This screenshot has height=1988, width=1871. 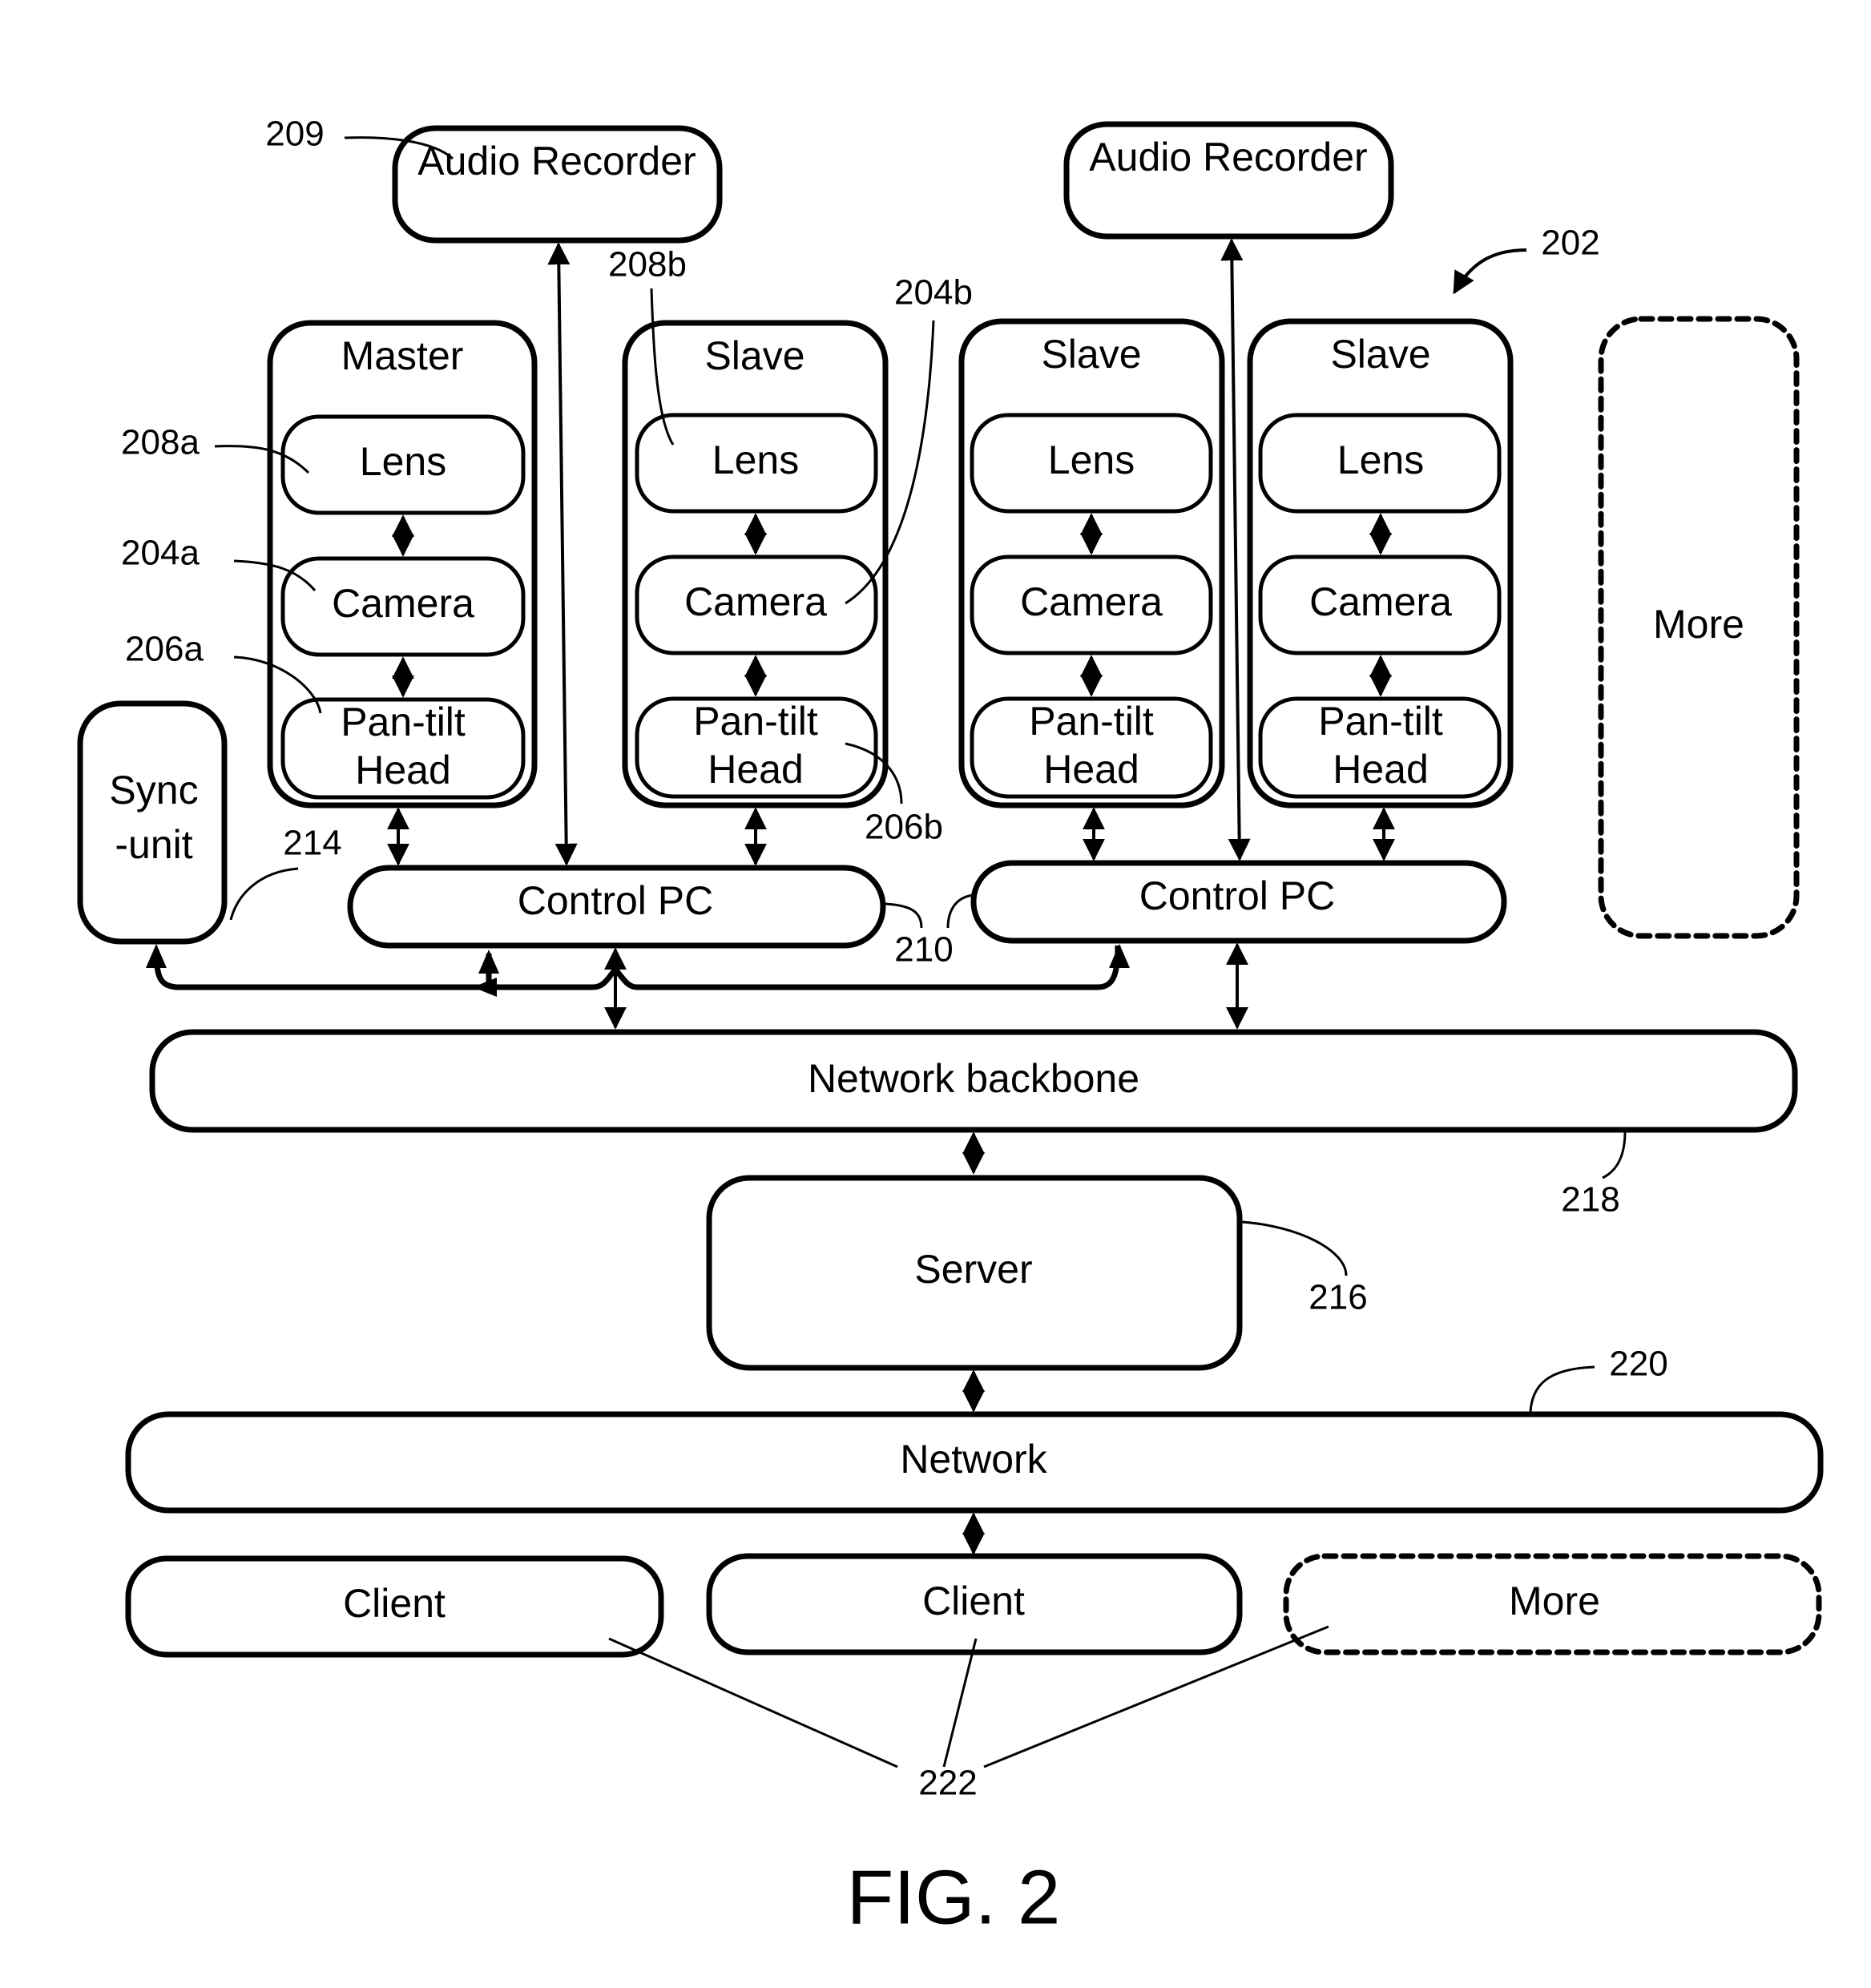 What do you see at coordinates (1555, 1601) in the screenshot?
I see `more-clients-label: More` at bounding box center [1555, 1601].